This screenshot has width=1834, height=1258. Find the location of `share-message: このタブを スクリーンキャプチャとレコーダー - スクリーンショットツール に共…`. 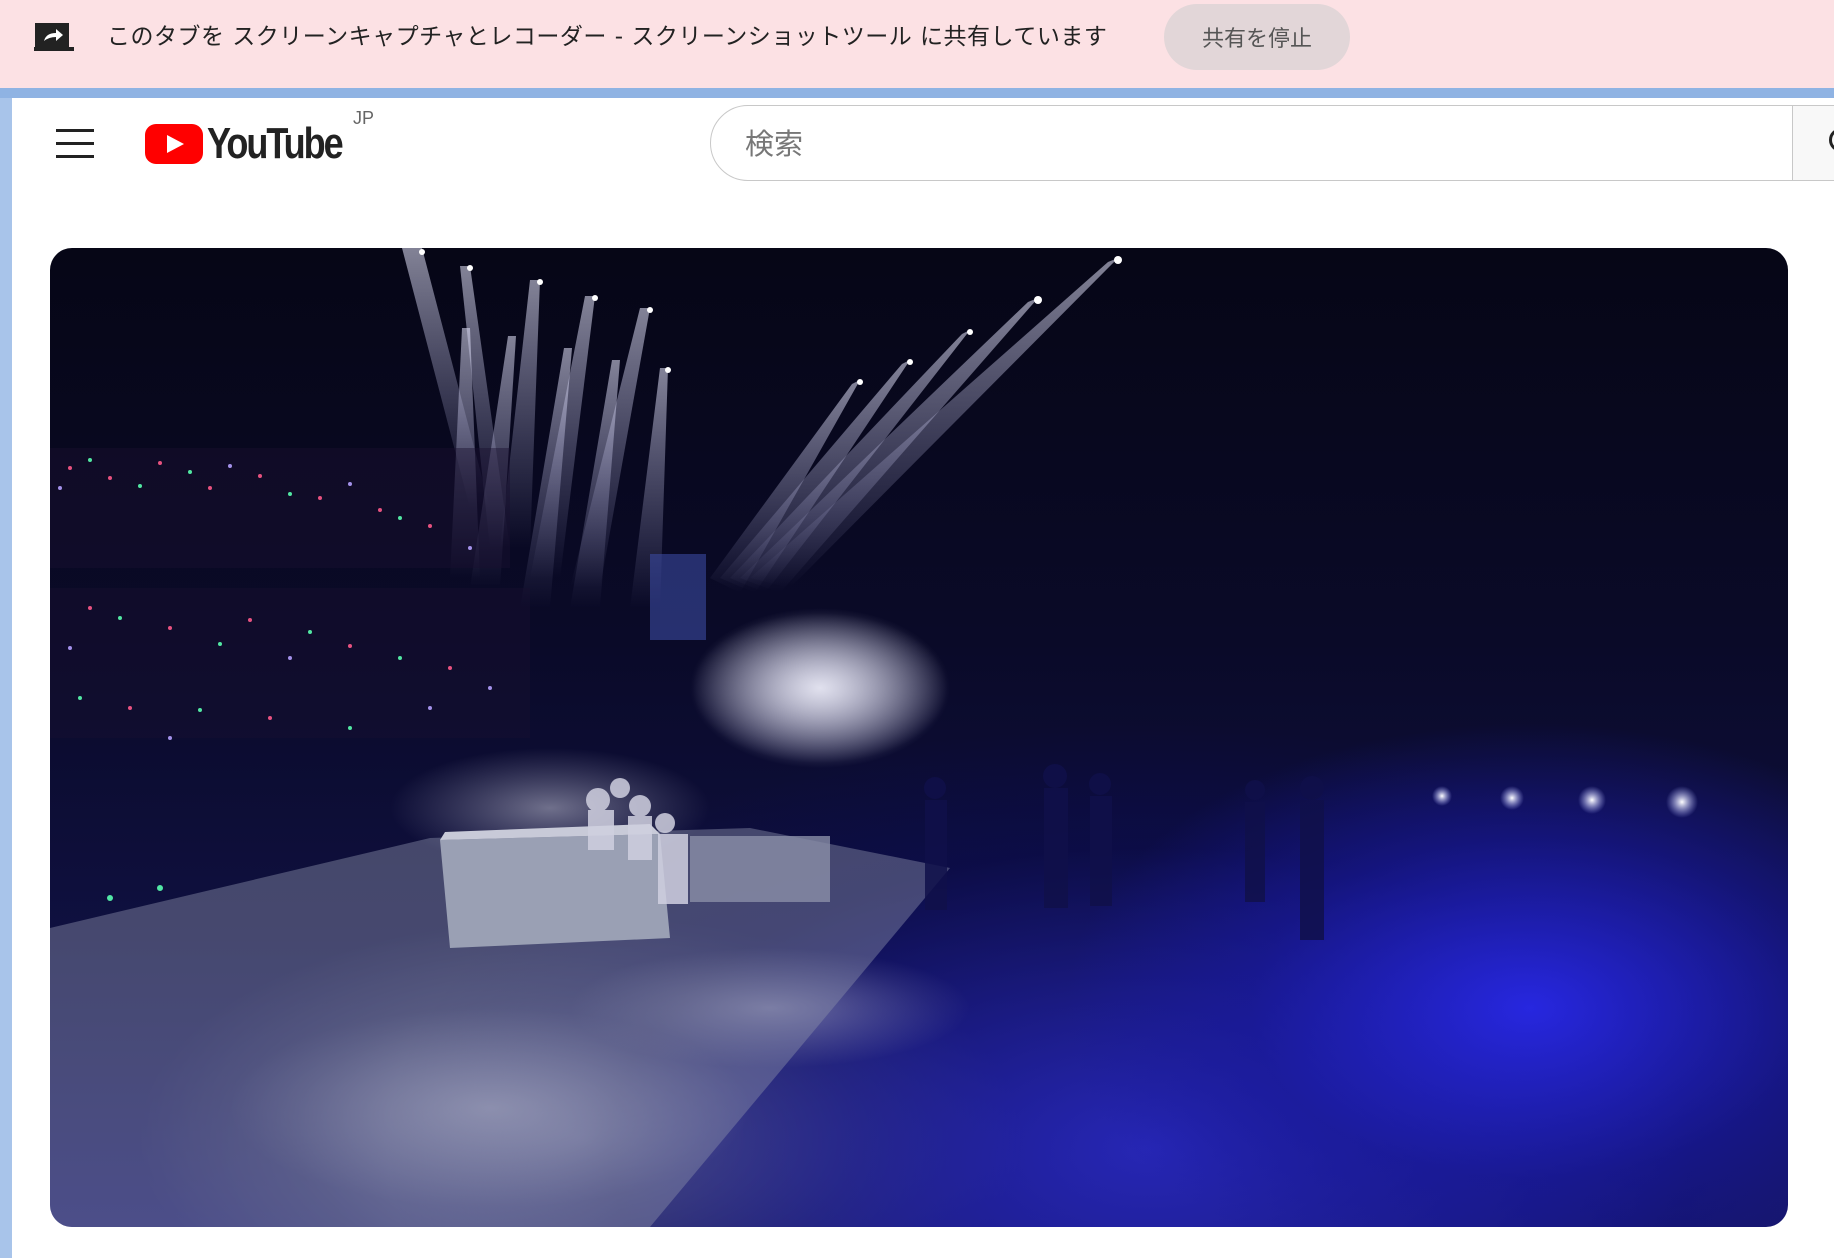

share-message: このタブを スクリーンキャプチャとレコーダー - スクリーンショットツール に共… is located at coordinates (607, 37).